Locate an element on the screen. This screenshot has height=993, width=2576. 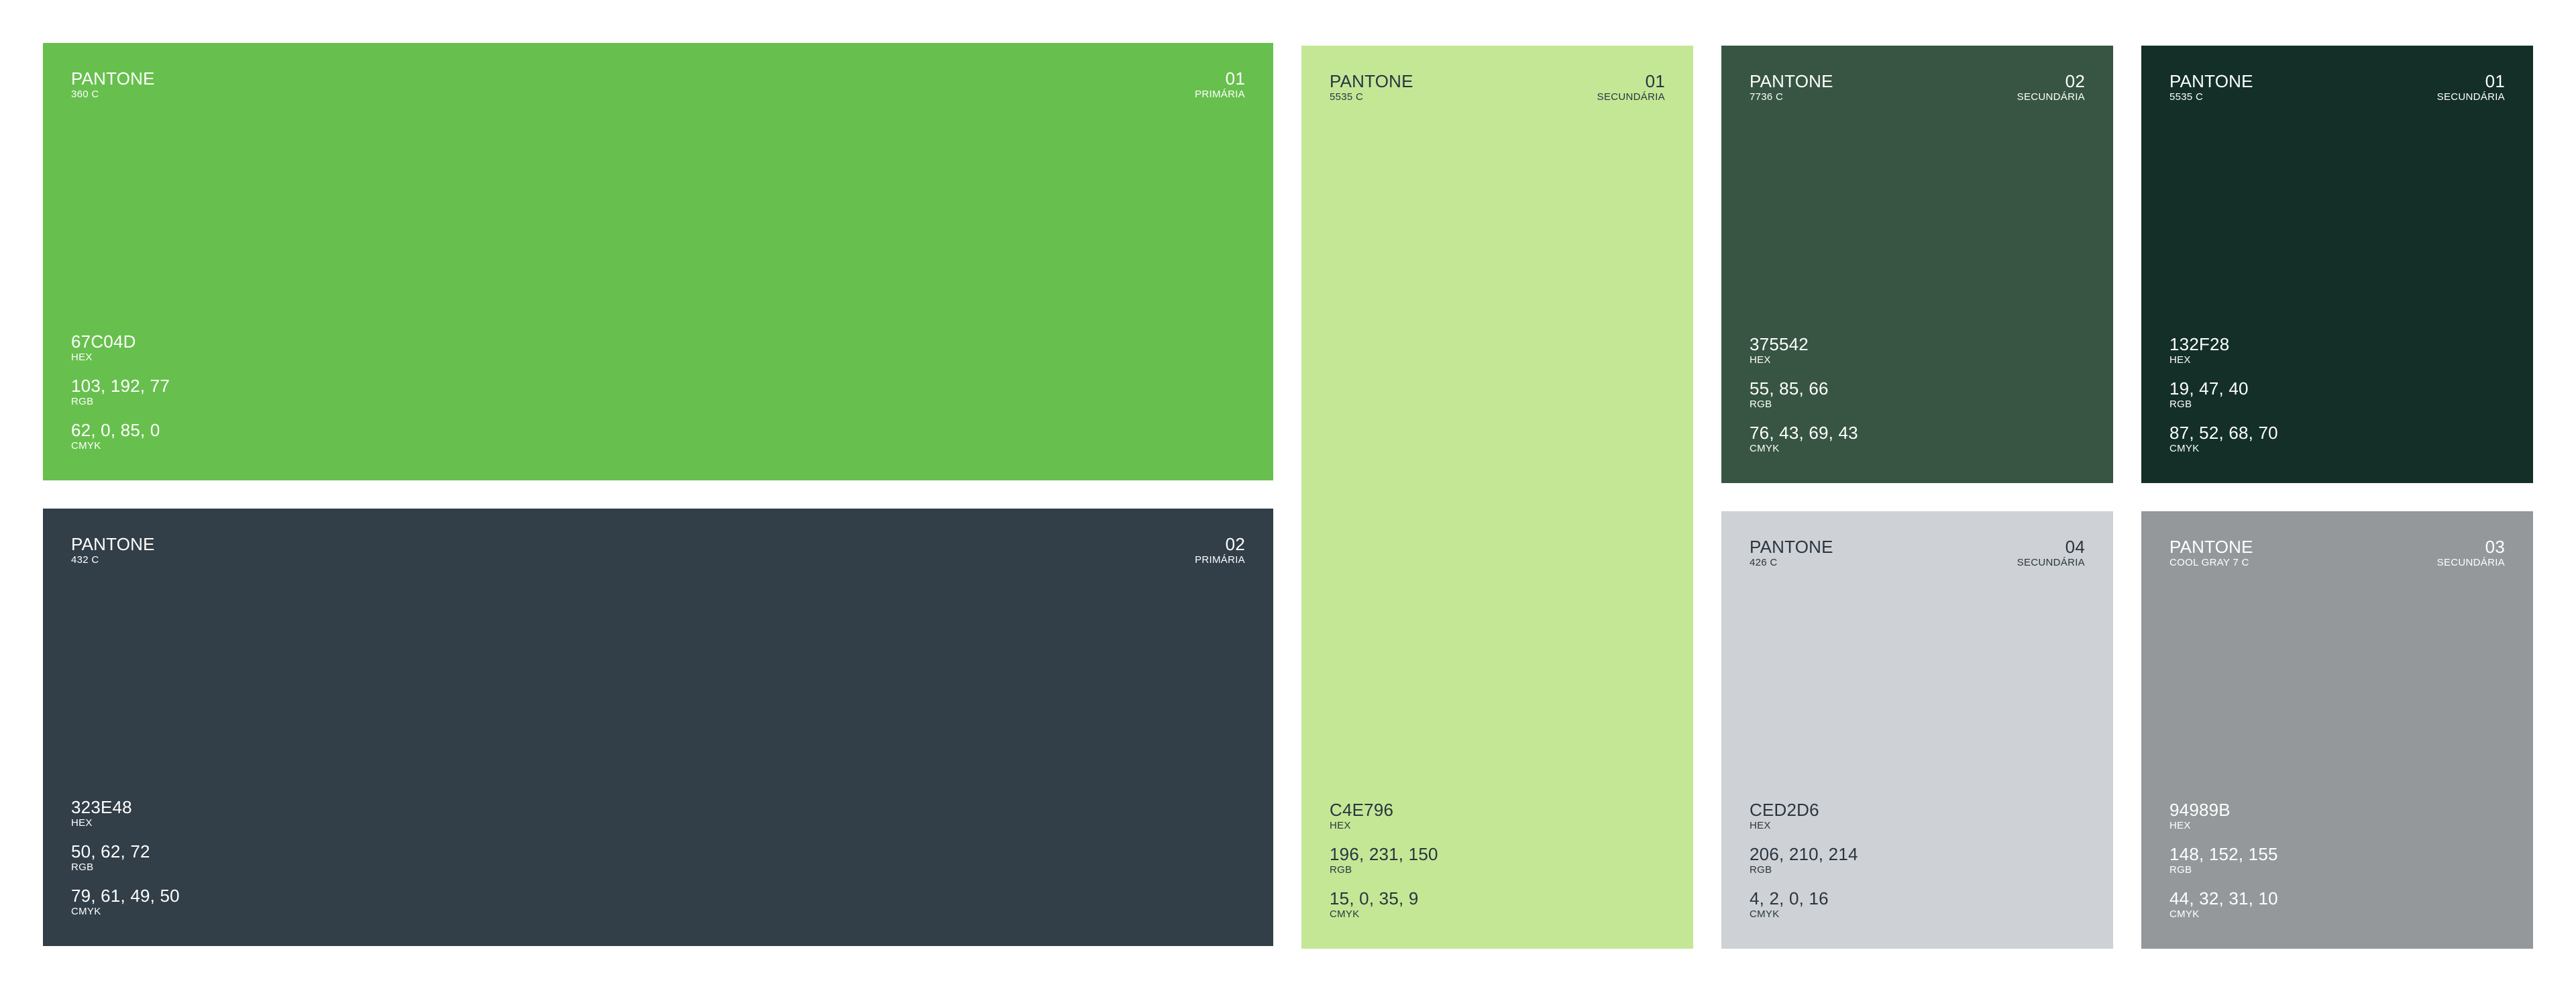
hex-value: 67C04D is located at coordinates (103, 341).